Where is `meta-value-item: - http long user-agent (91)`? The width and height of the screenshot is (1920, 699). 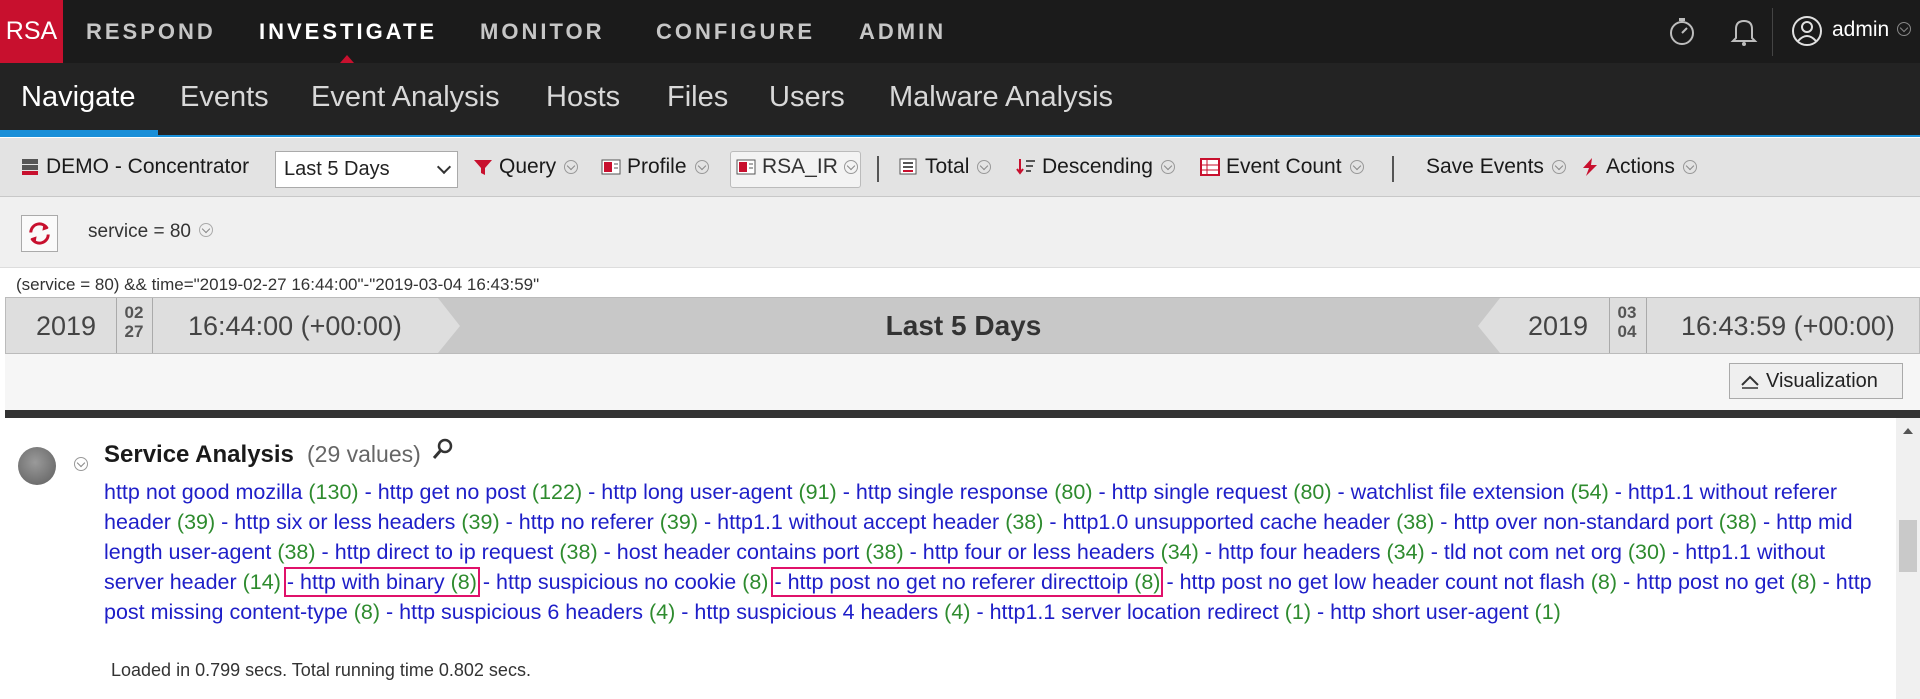 meta-value-item: - http long user-agent (91) is located at coordinates (712, 492).